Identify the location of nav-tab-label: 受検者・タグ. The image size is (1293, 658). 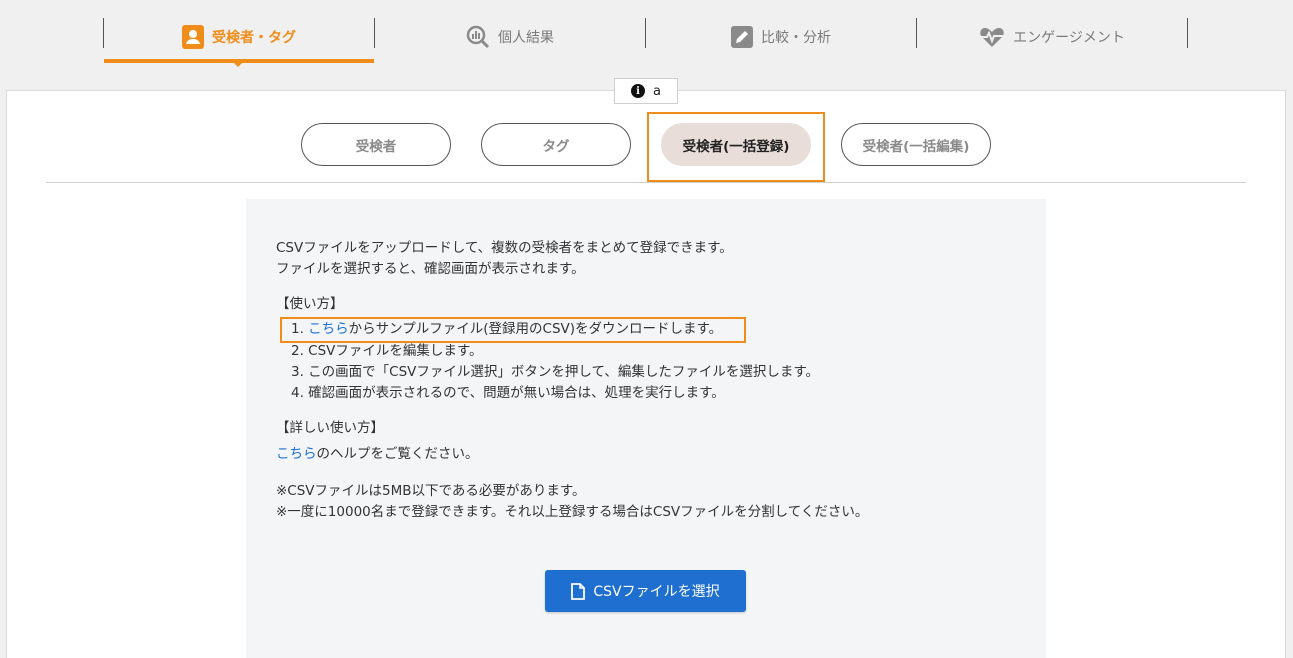
(254, 38).